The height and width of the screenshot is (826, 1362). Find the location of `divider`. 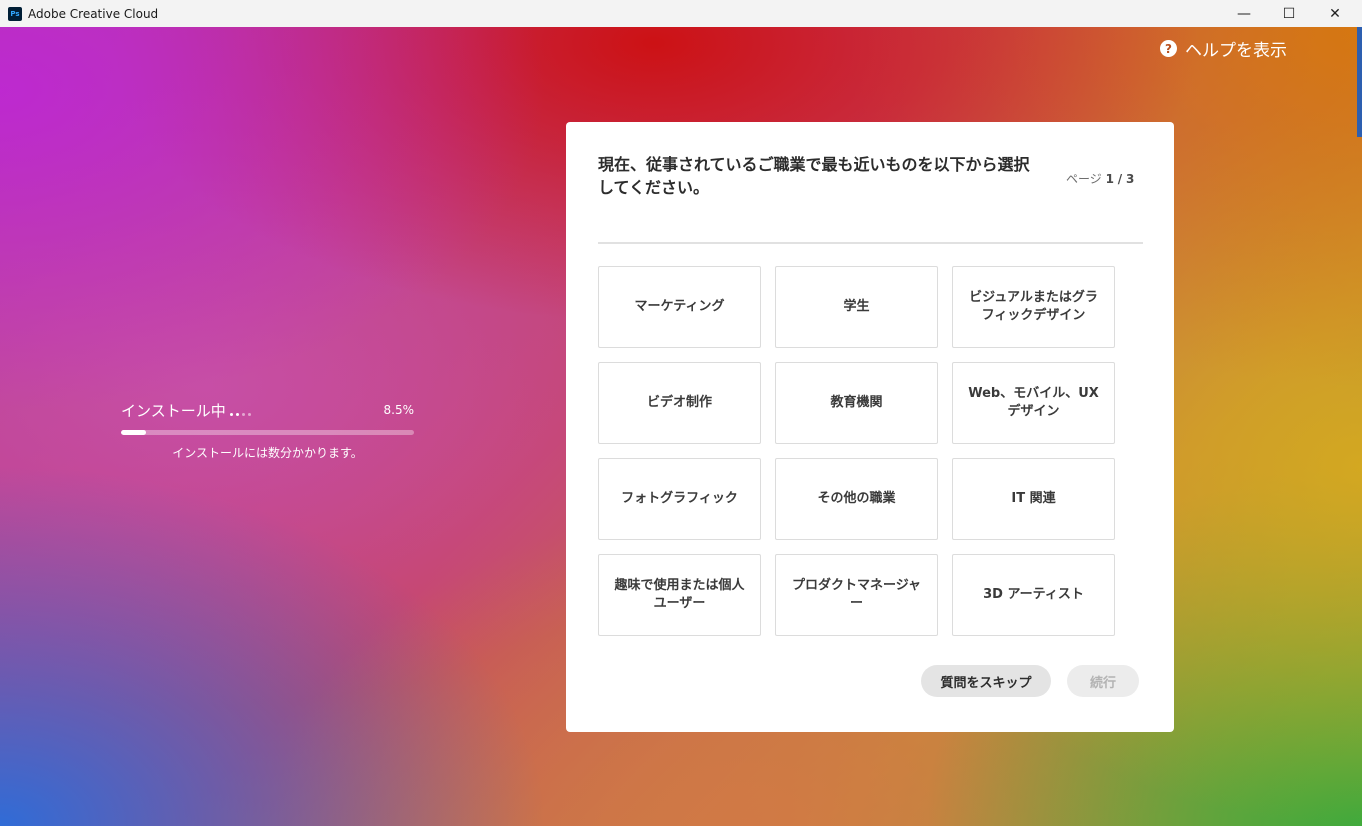

divider is located at coordinates (870, 243).